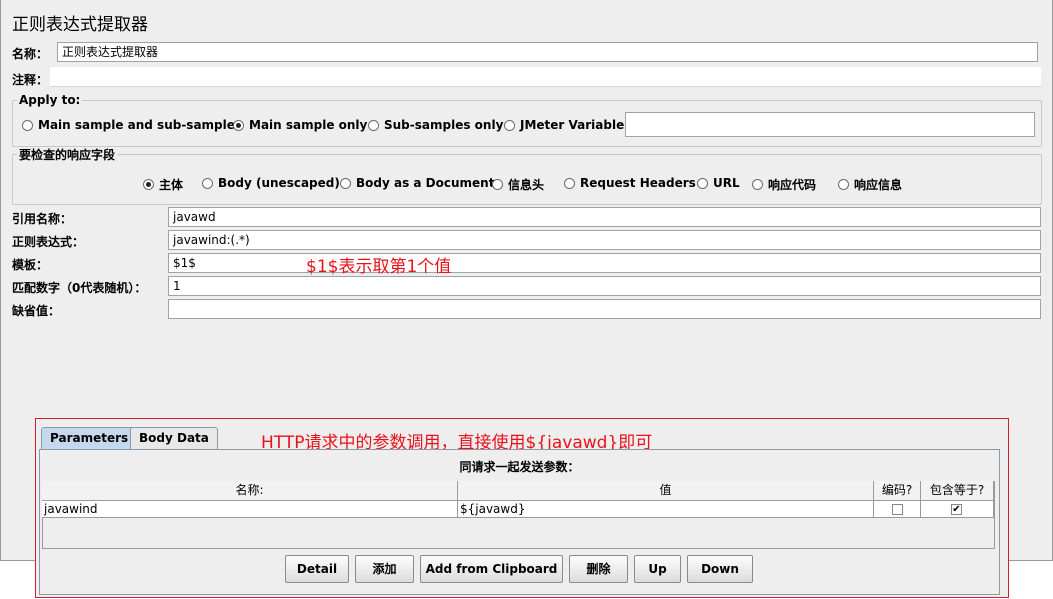  Describe the element at coordinates (36, 311) in the screenshot. I see `default-value-label: 缺省值：` at that location.